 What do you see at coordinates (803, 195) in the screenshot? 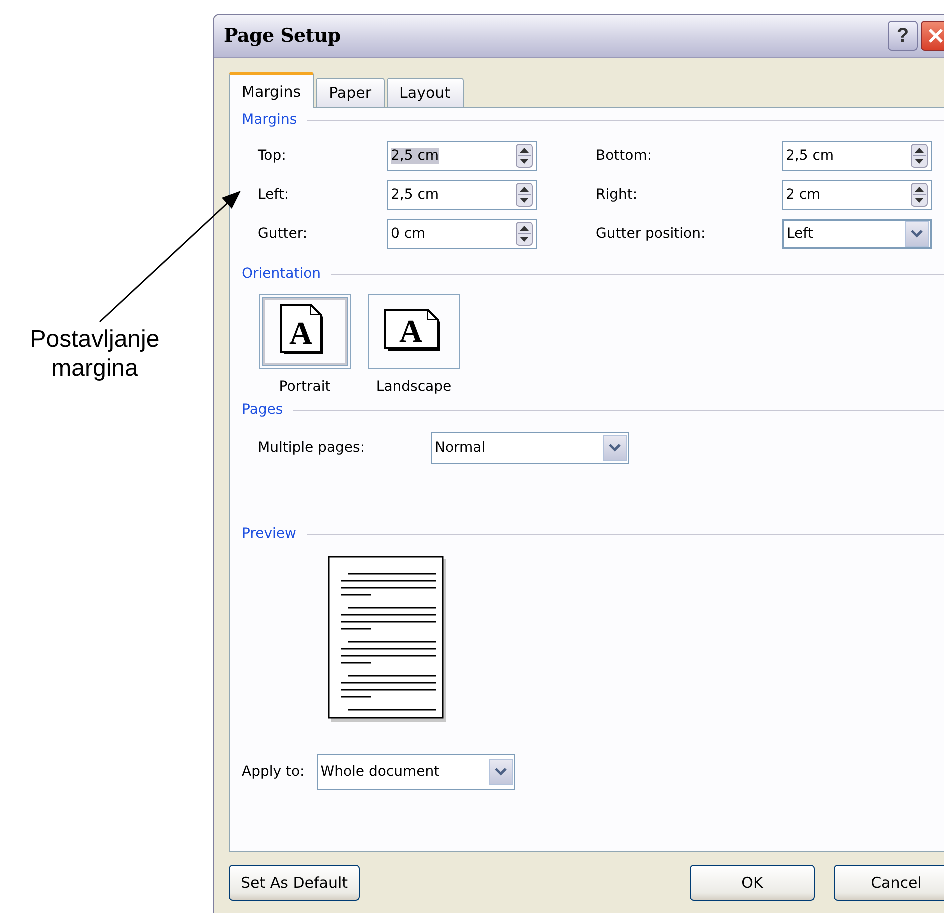
I see `field-value: 2 cm` at bounding box center [803, 195].